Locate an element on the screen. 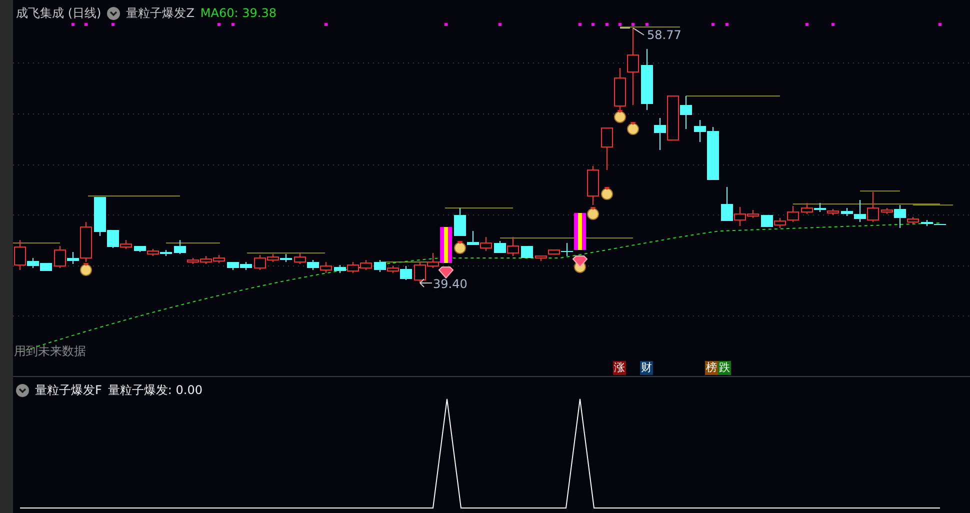 The width and height of the screenshot is (970, 513). indicator-name: 量粒子爆发F is located at coordinates (68, 390).